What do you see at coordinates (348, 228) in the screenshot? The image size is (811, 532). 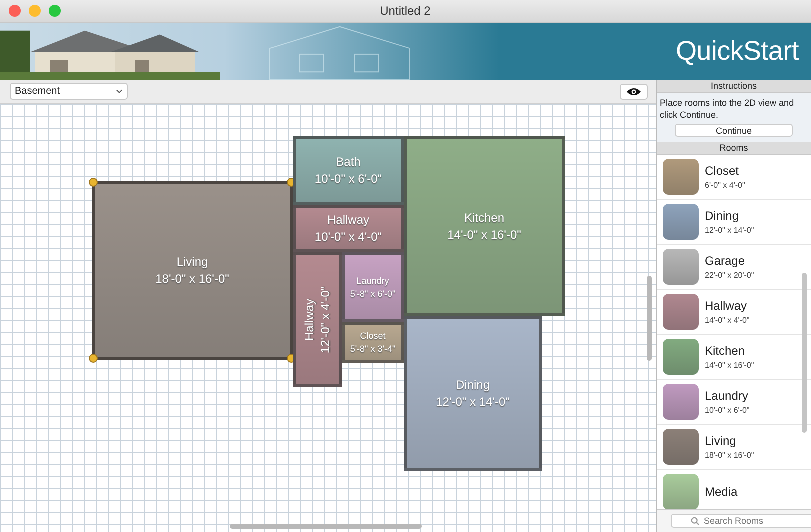 I see `room: Hallway 10'-0" x 4'-0"` at bounding box center [348, 228].